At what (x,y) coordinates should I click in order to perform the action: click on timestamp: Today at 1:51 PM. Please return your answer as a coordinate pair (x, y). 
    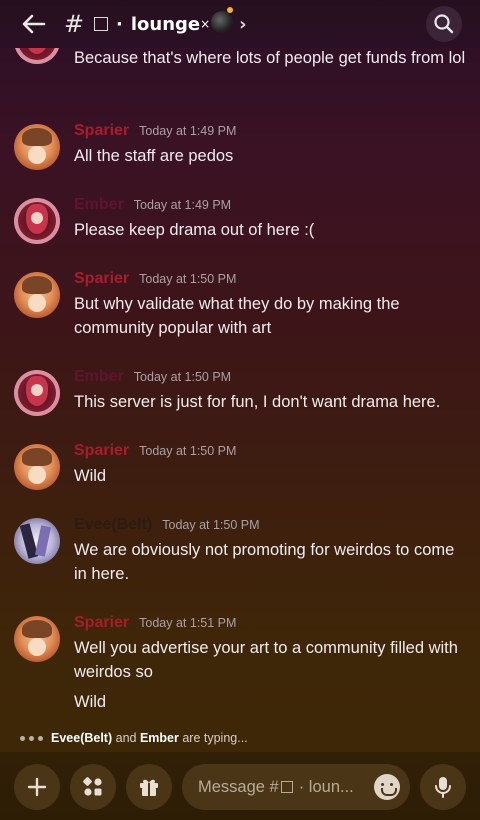
    Looking at the image, I should click on (188, 623).